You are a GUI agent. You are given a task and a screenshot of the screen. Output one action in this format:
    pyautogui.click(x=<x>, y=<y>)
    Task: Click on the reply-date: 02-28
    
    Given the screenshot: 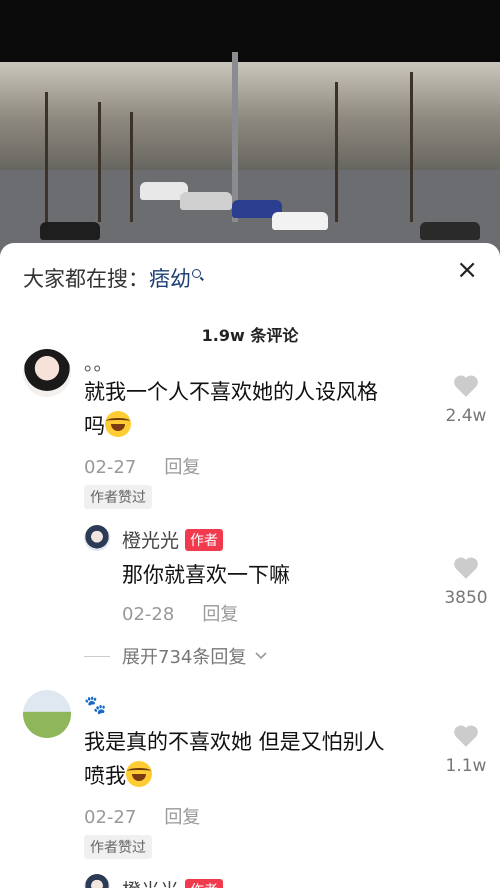 What is the action you would take?
    pyautogui.click(x=148, y=614)
    